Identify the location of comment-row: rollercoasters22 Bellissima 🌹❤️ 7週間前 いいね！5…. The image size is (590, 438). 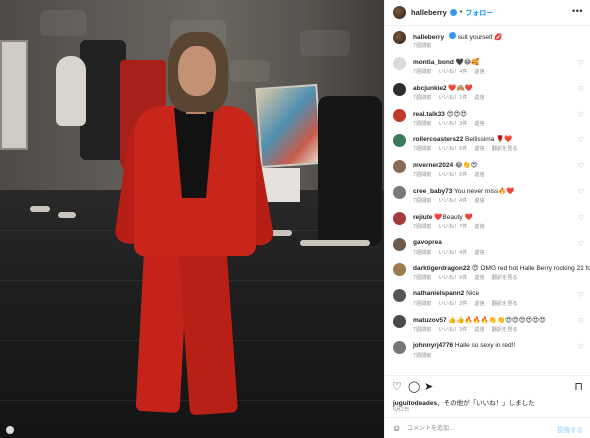
(491, 146).